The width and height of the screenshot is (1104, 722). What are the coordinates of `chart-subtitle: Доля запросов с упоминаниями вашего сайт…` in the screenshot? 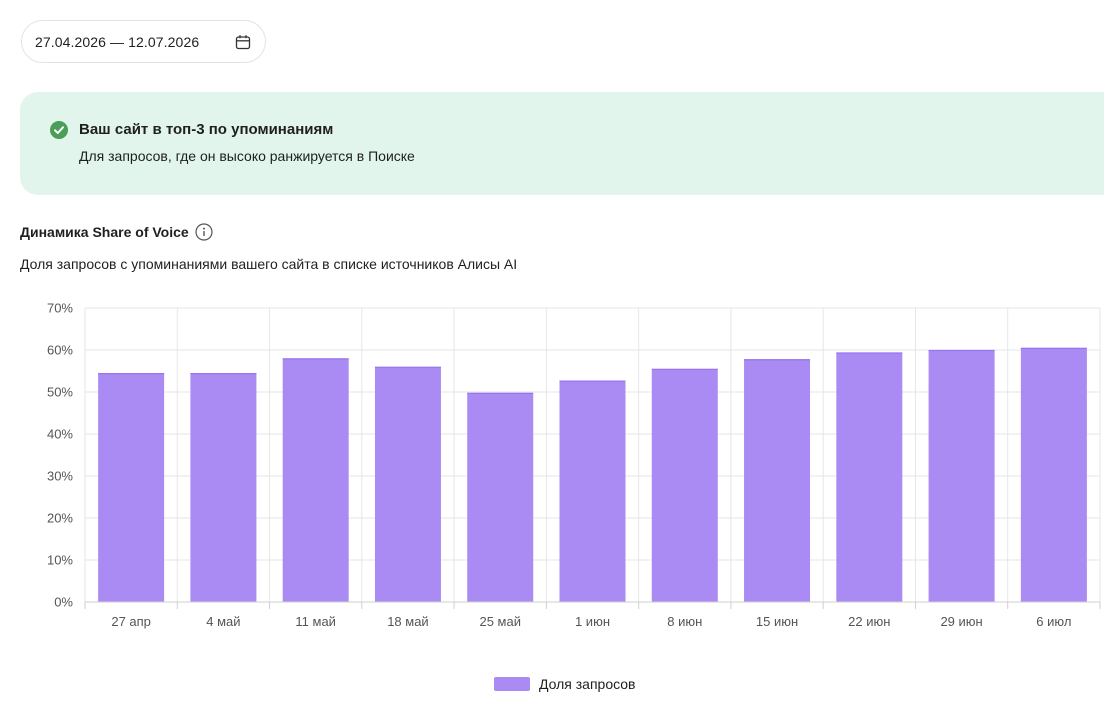 It's located at (269, 264).